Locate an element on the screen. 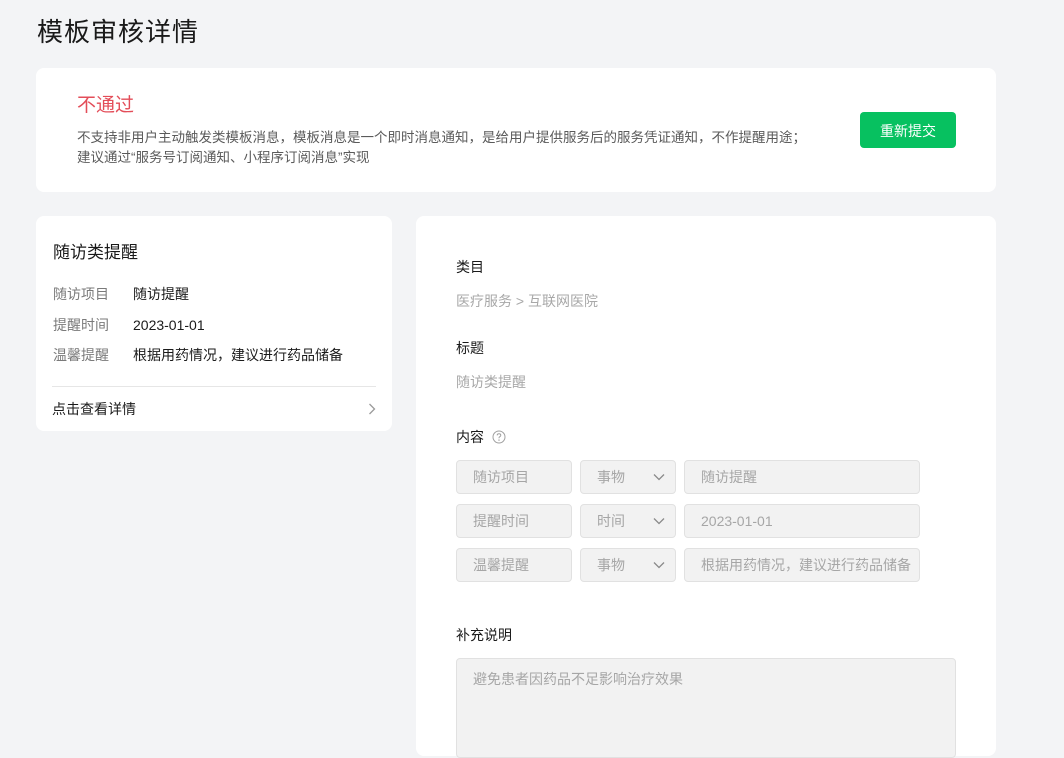  category-value: 医疗服务 > 互联网医院 is located at coordinates (527, 301).